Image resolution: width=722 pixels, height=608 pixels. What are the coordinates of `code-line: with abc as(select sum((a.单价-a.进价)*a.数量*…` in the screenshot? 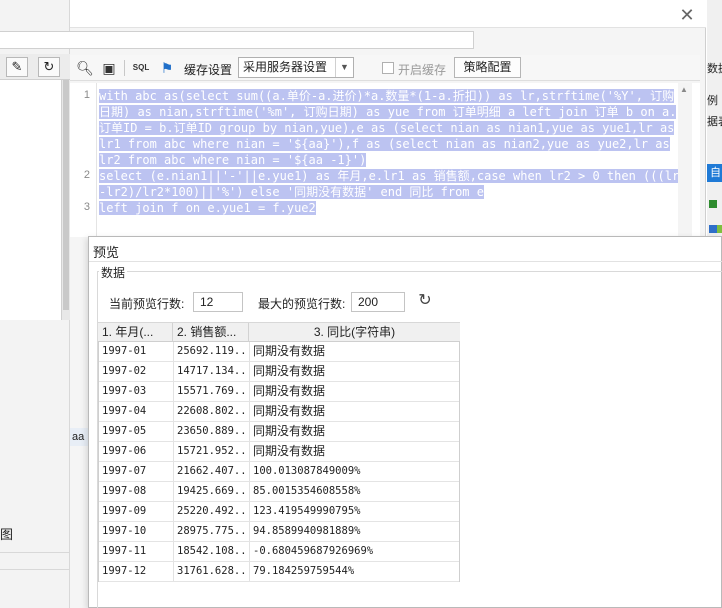 It's located at (387, 96).